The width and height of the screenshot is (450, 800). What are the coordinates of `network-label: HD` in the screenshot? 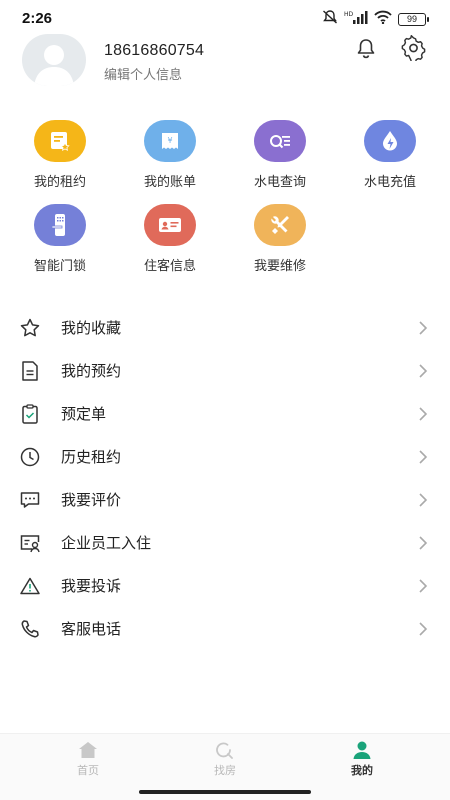 It's located at (349, 14).